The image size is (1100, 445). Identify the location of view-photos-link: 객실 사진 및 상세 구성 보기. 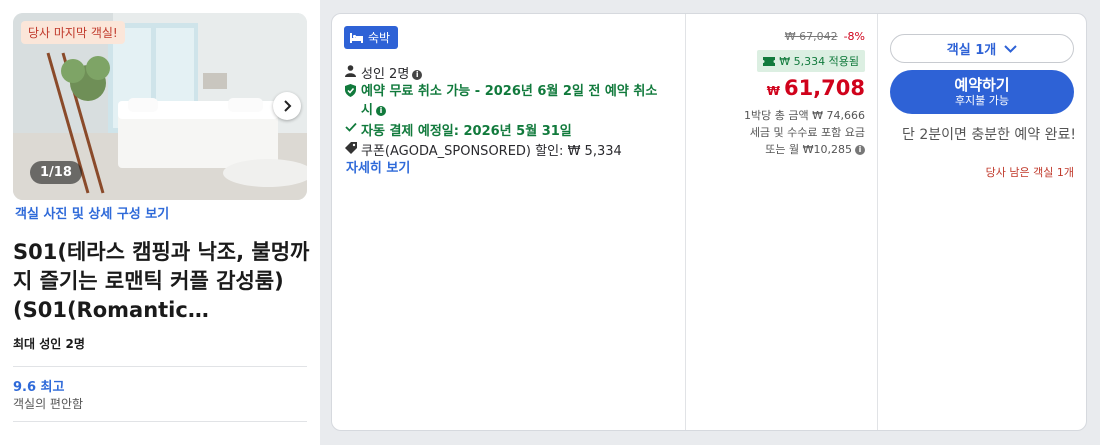
(92, 212).